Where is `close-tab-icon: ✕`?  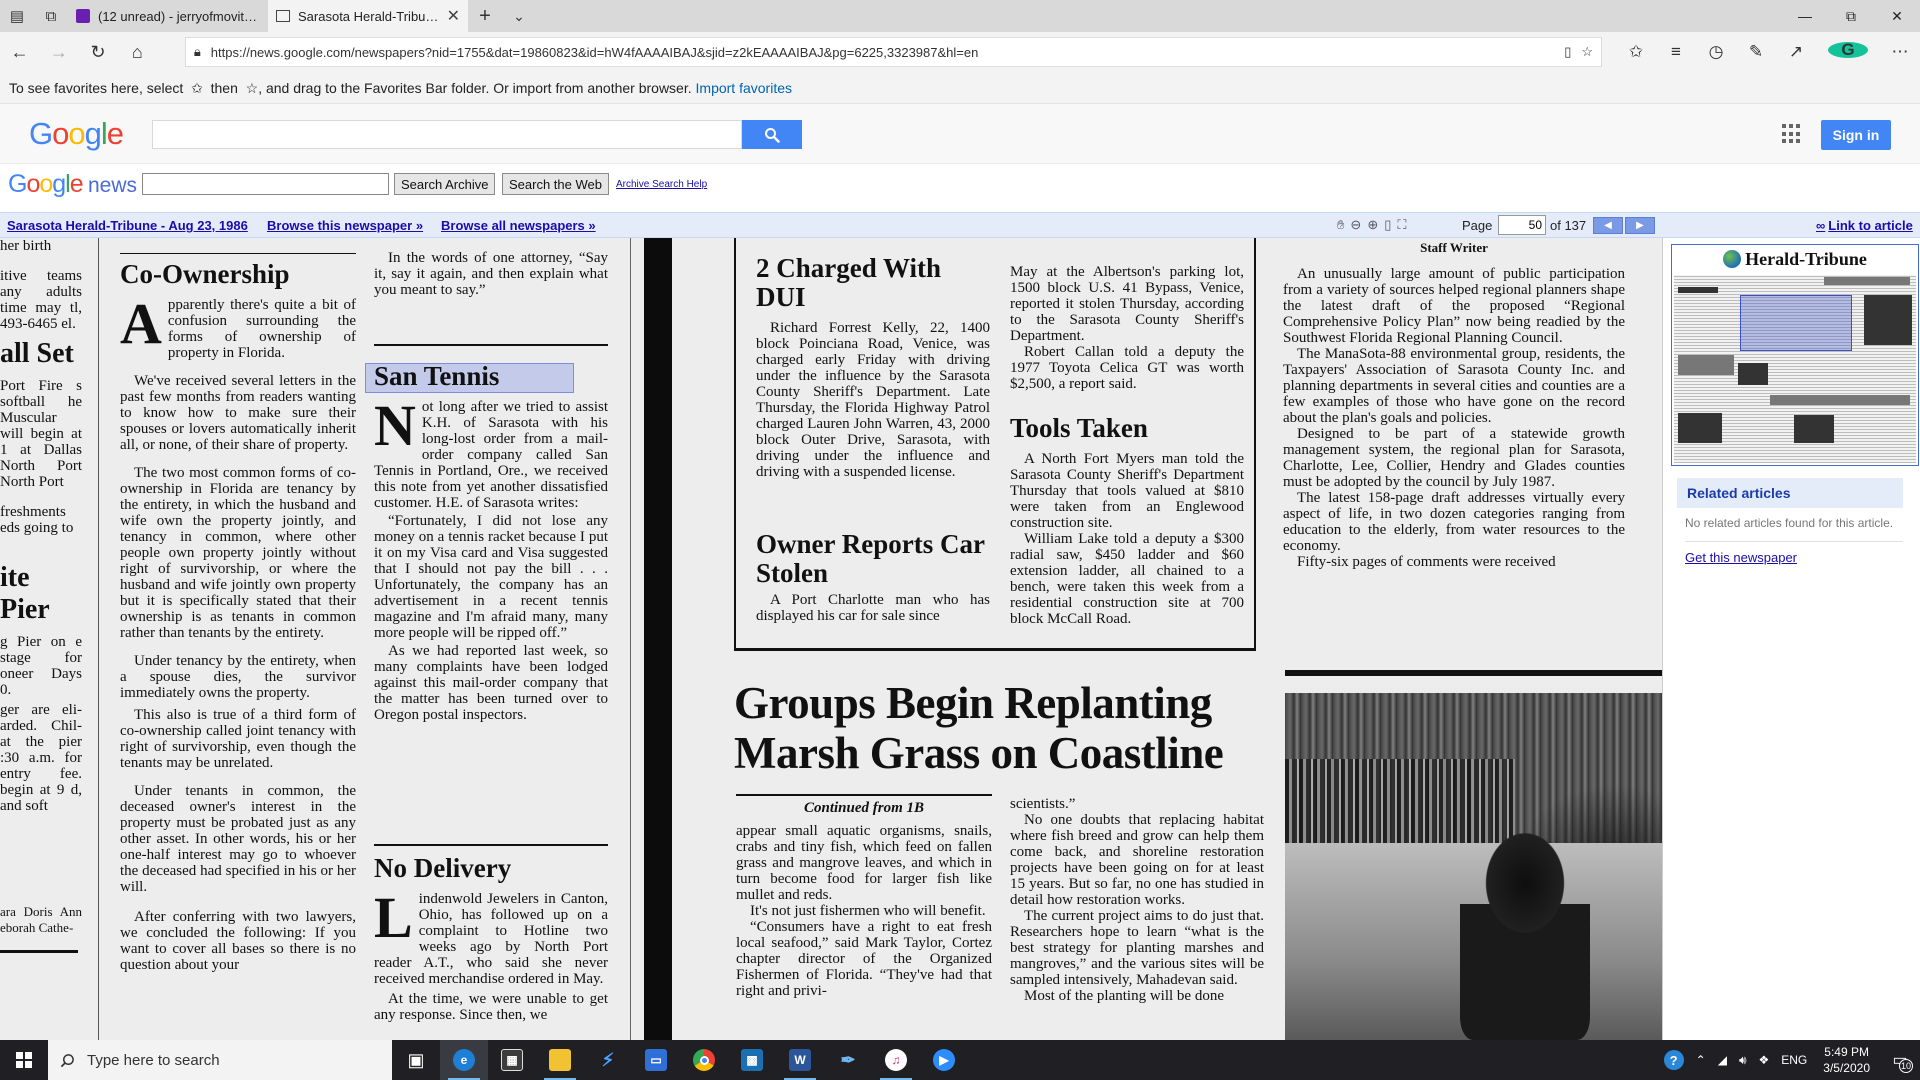 close-tab-icon: ✕ is located at coordinates (453, 16).